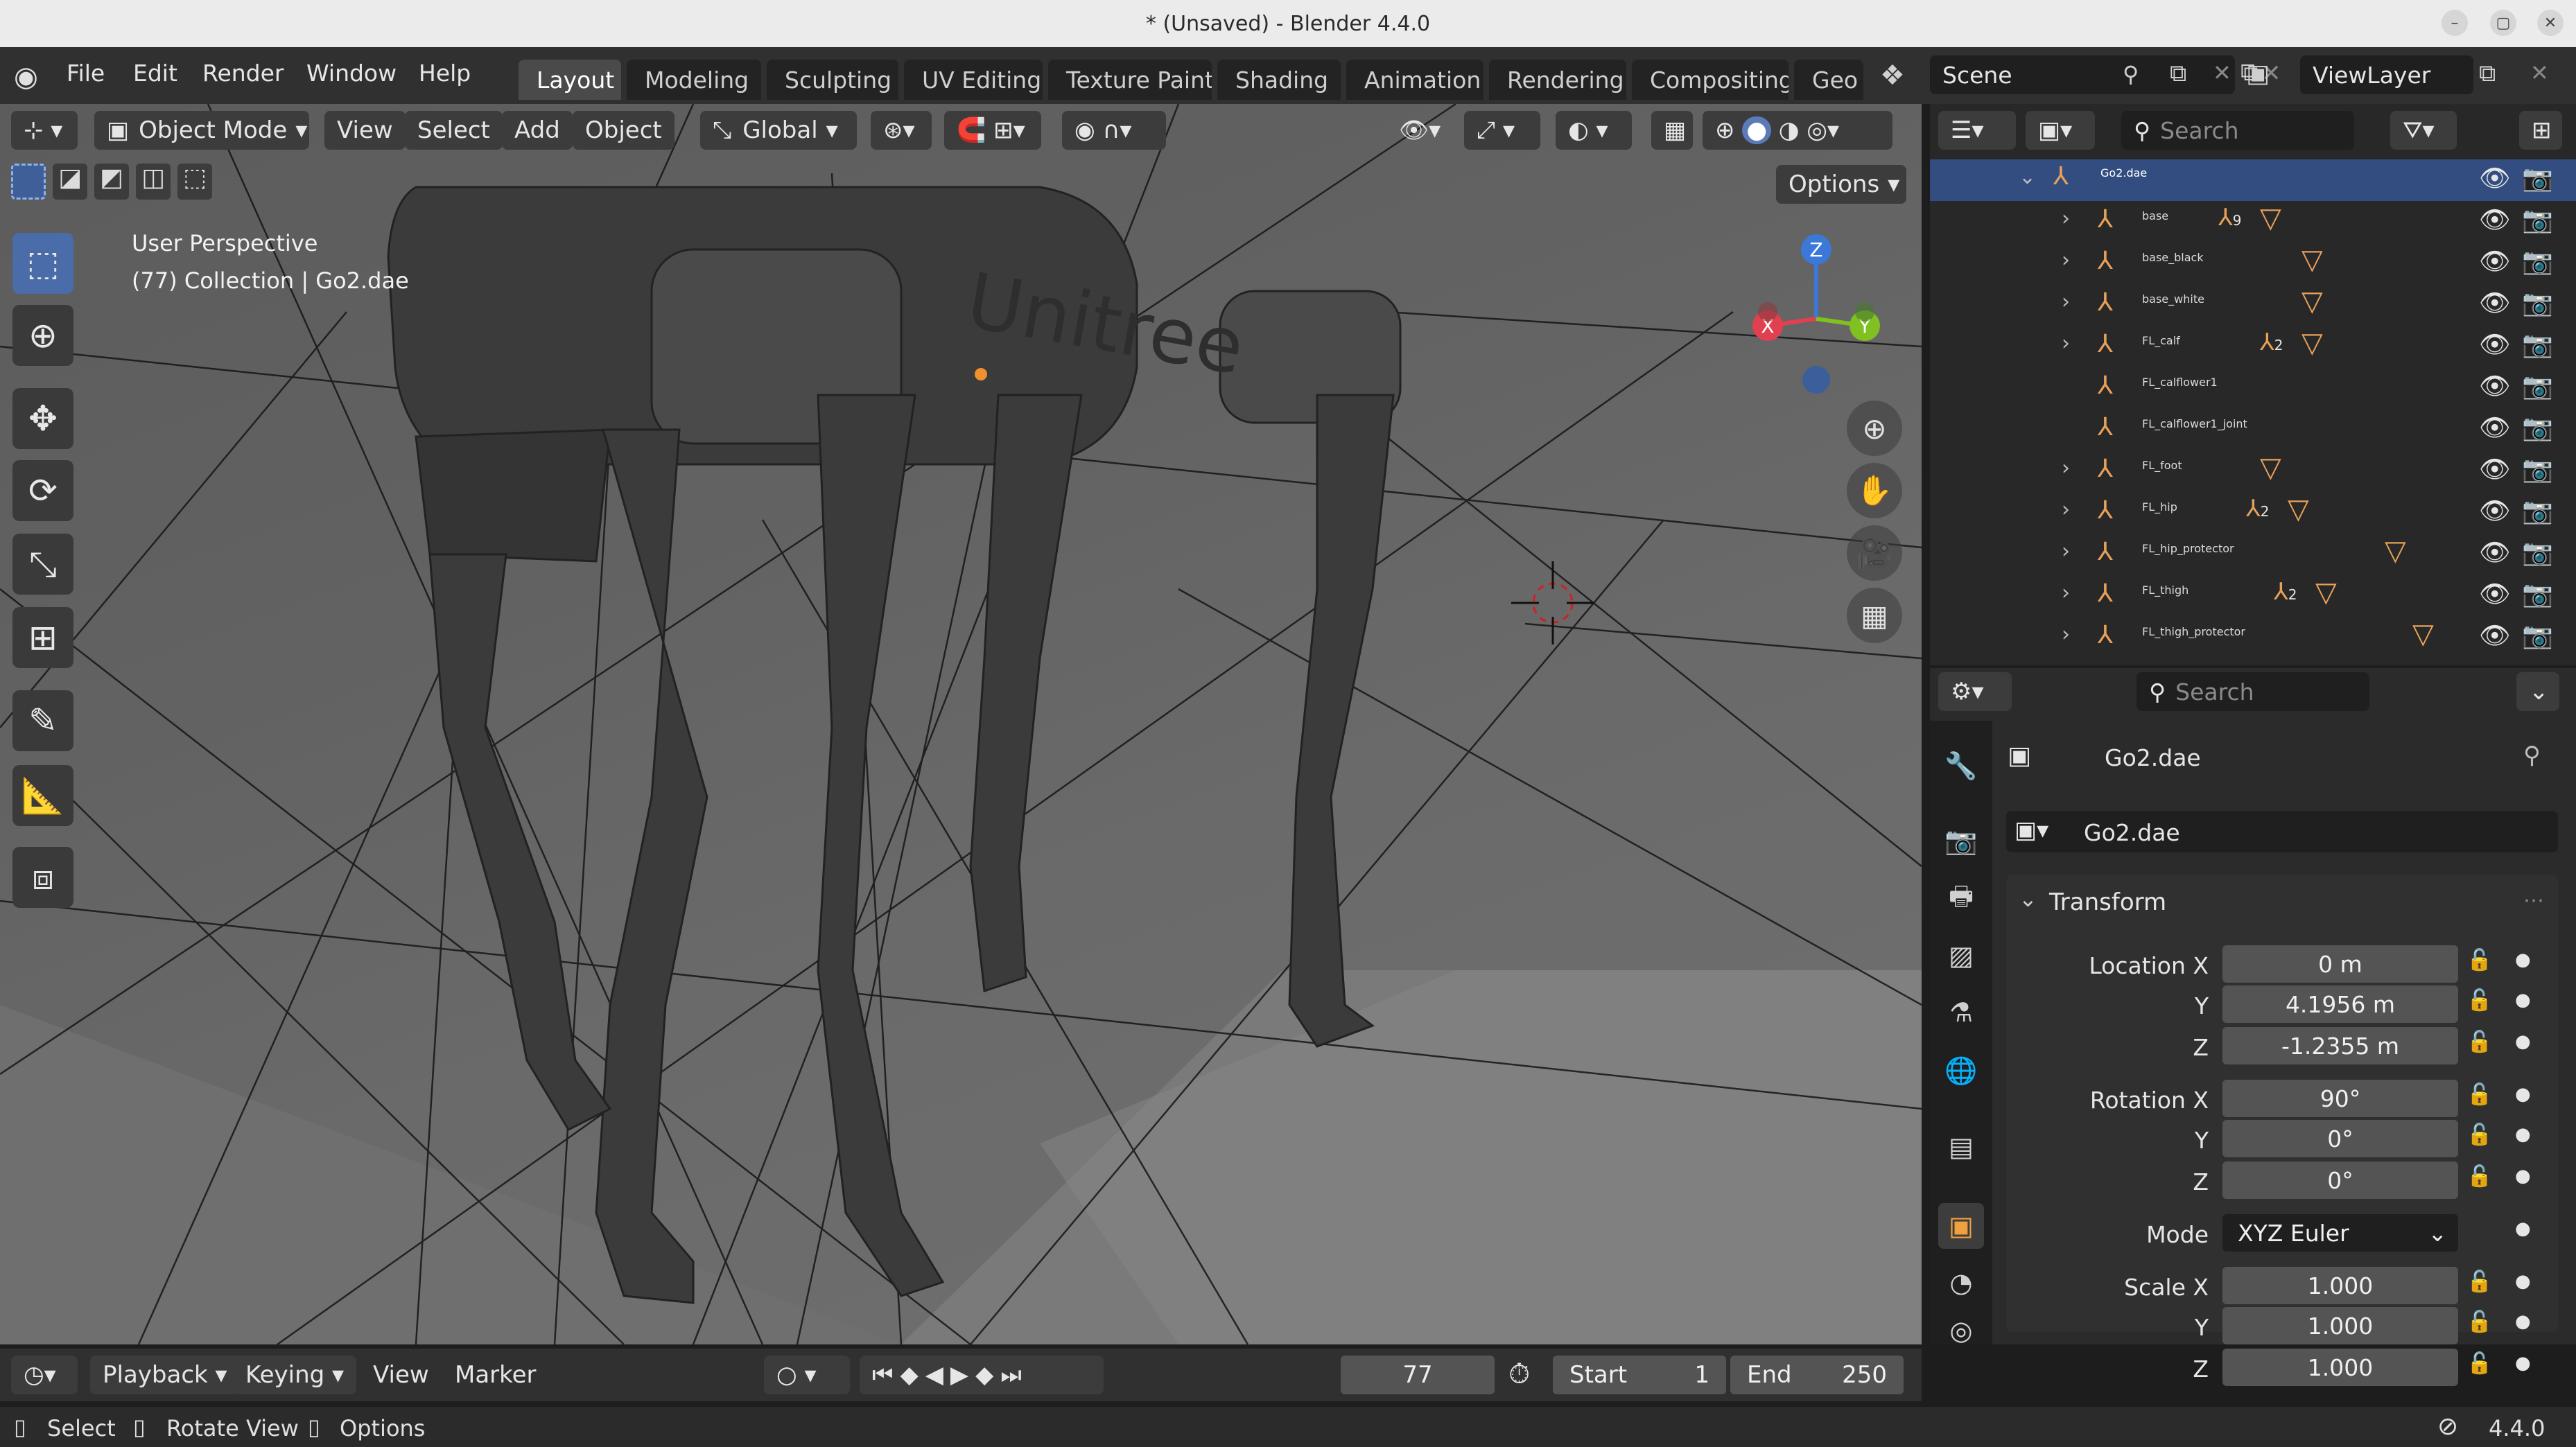 This screenshot has height=1447, width=2576. I want to click on world-properties-icon: 🌐, so click(1961, 1071).